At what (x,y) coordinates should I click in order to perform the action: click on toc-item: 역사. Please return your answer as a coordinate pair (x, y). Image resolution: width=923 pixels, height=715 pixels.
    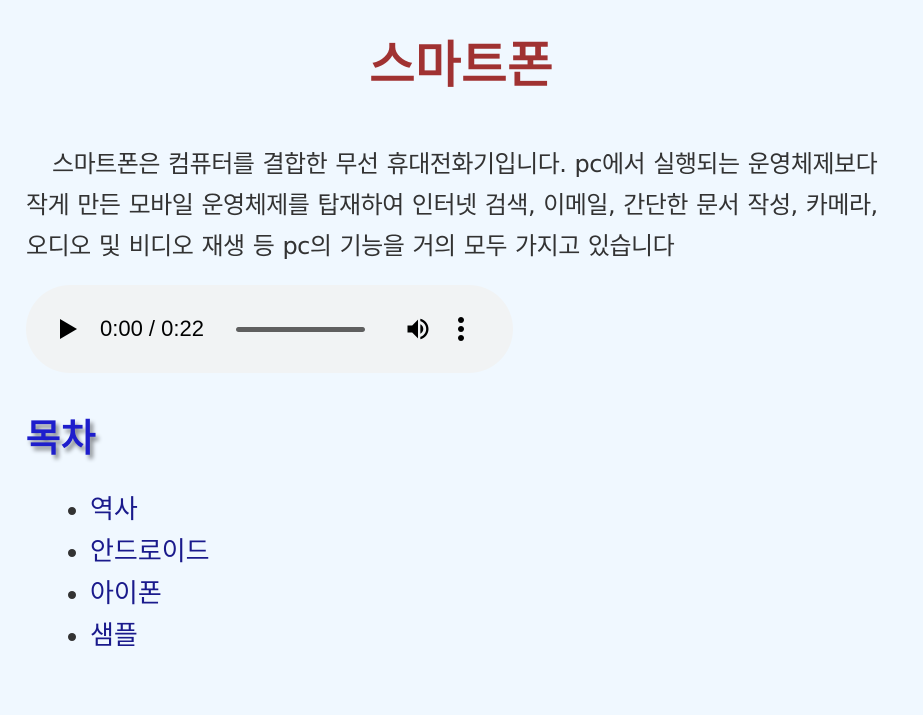
    Looking at the image, I should click on (493, 510).